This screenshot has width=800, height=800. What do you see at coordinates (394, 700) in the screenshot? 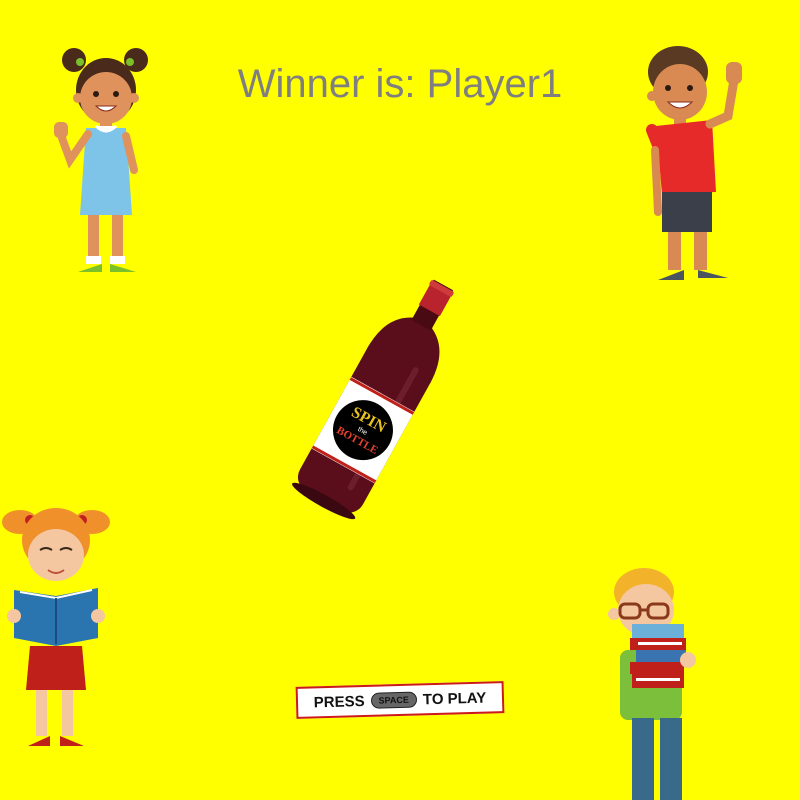
I see `space-key-icon: SPACE` at bounding box center [394, 700].